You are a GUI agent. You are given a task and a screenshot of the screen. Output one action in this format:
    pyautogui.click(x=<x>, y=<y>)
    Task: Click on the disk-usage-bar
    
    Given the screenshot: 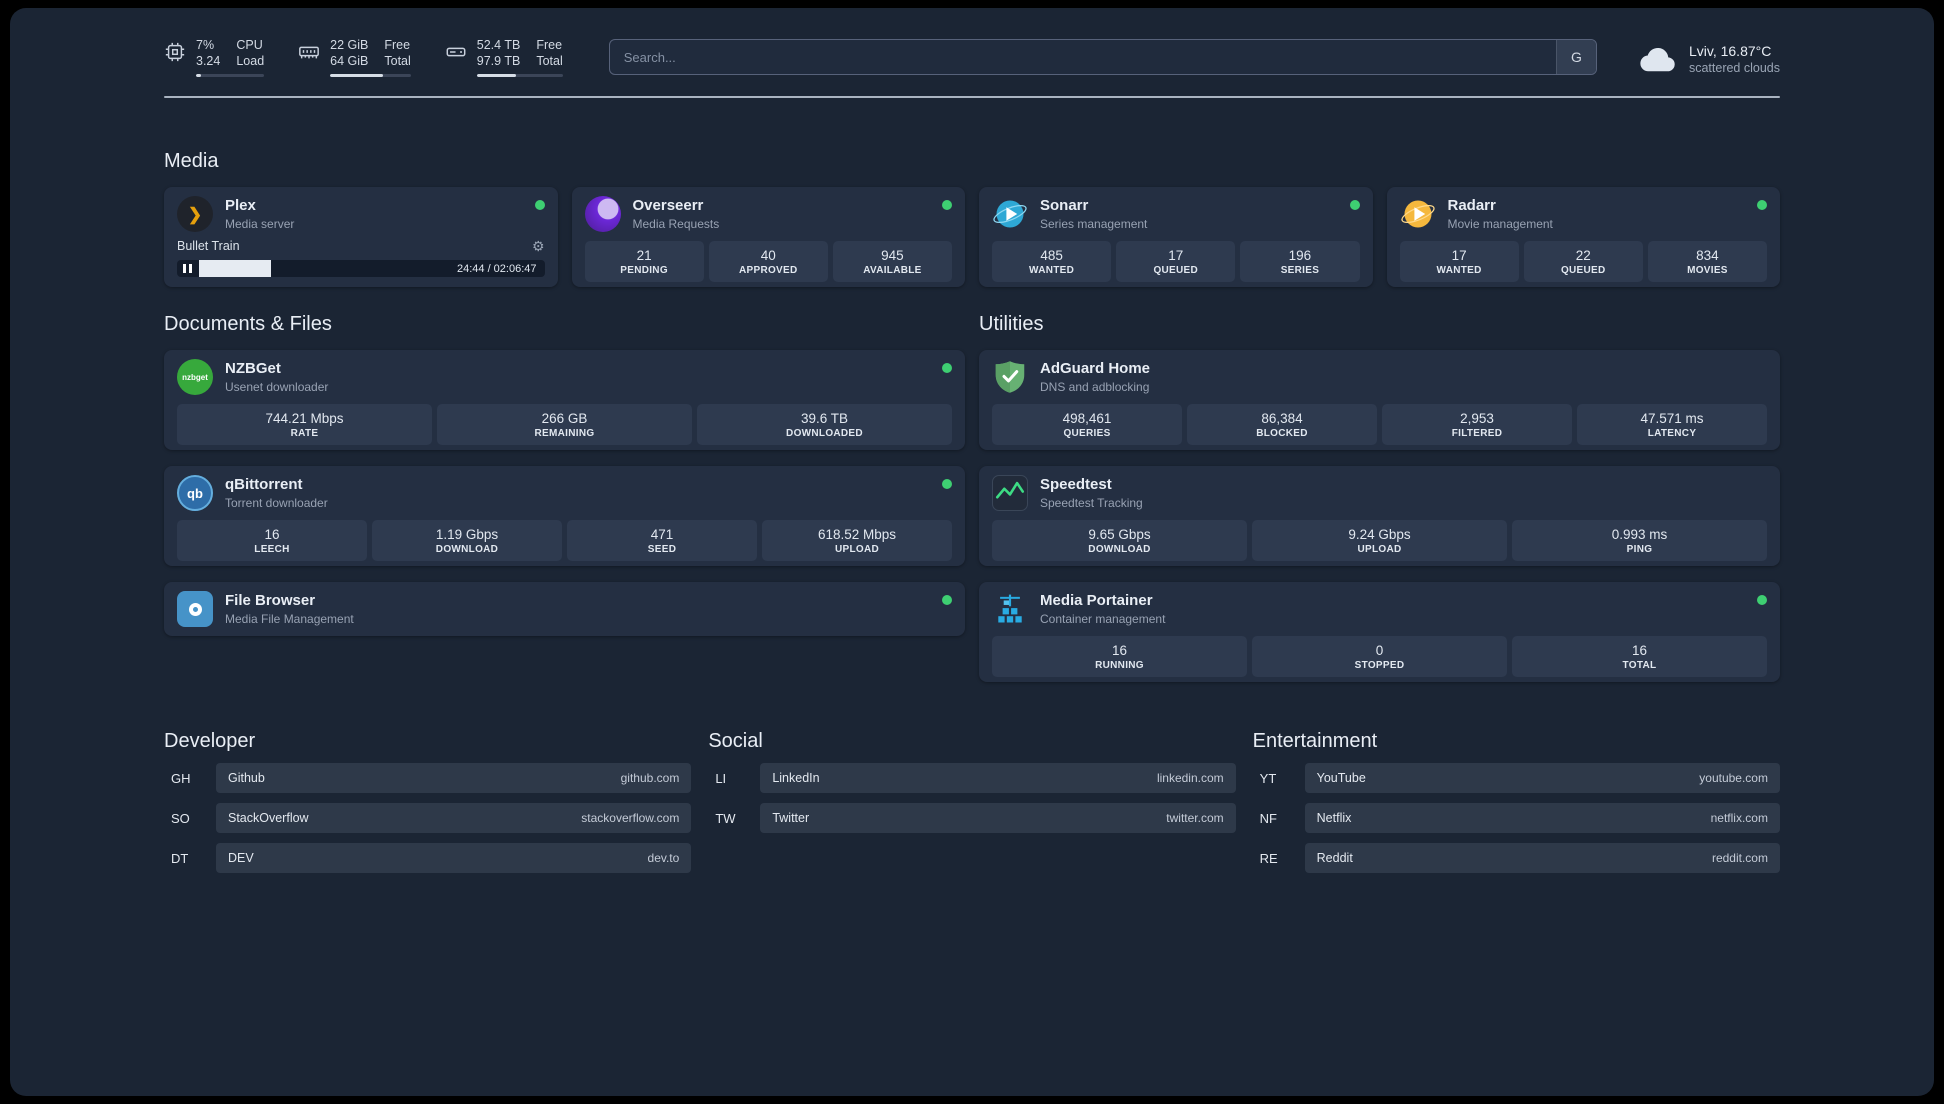 What is the action you would take?
    pyautogui.click(x=519, y=75)
    